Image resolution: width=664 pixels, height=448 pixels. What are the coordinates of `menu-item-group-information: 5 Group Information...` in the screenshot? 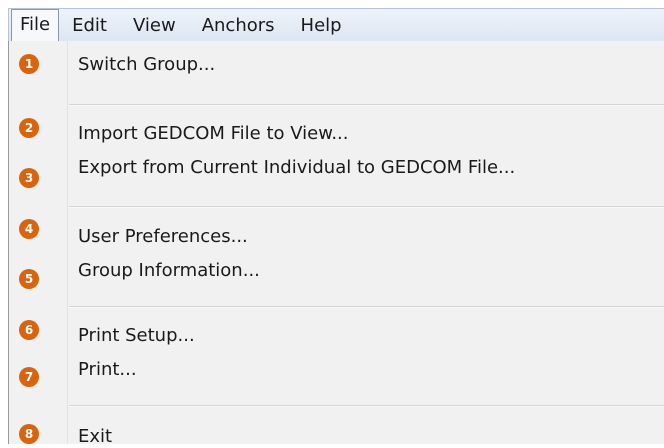 It's located at (336, 278).